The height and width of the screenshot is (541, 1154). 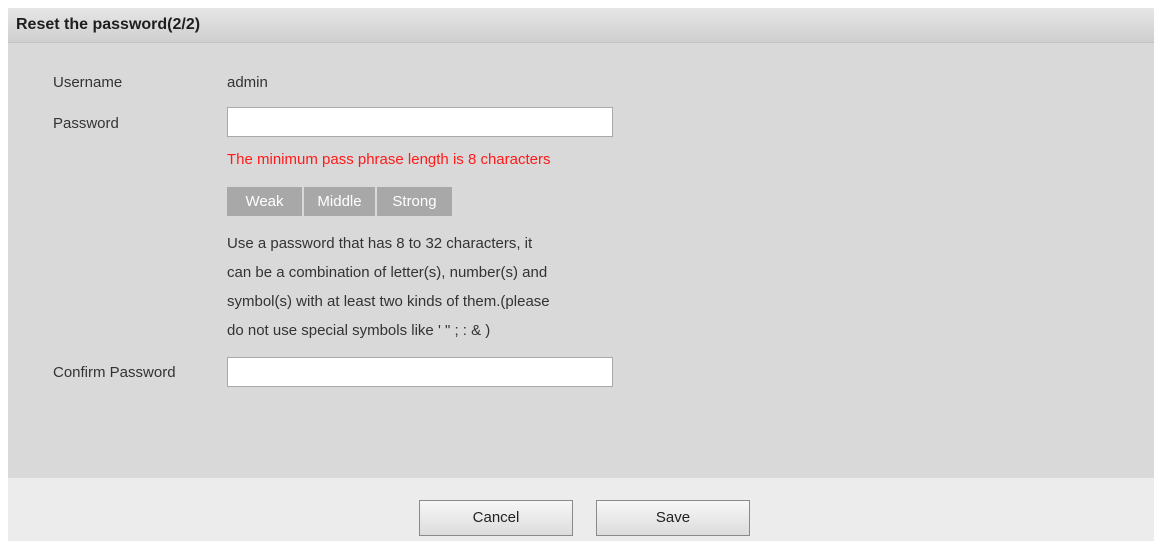 What do you see at coordinates (496, 518) in the screenshot?
I see `cancel-button: Cancel` at bounding box center [496, 518].